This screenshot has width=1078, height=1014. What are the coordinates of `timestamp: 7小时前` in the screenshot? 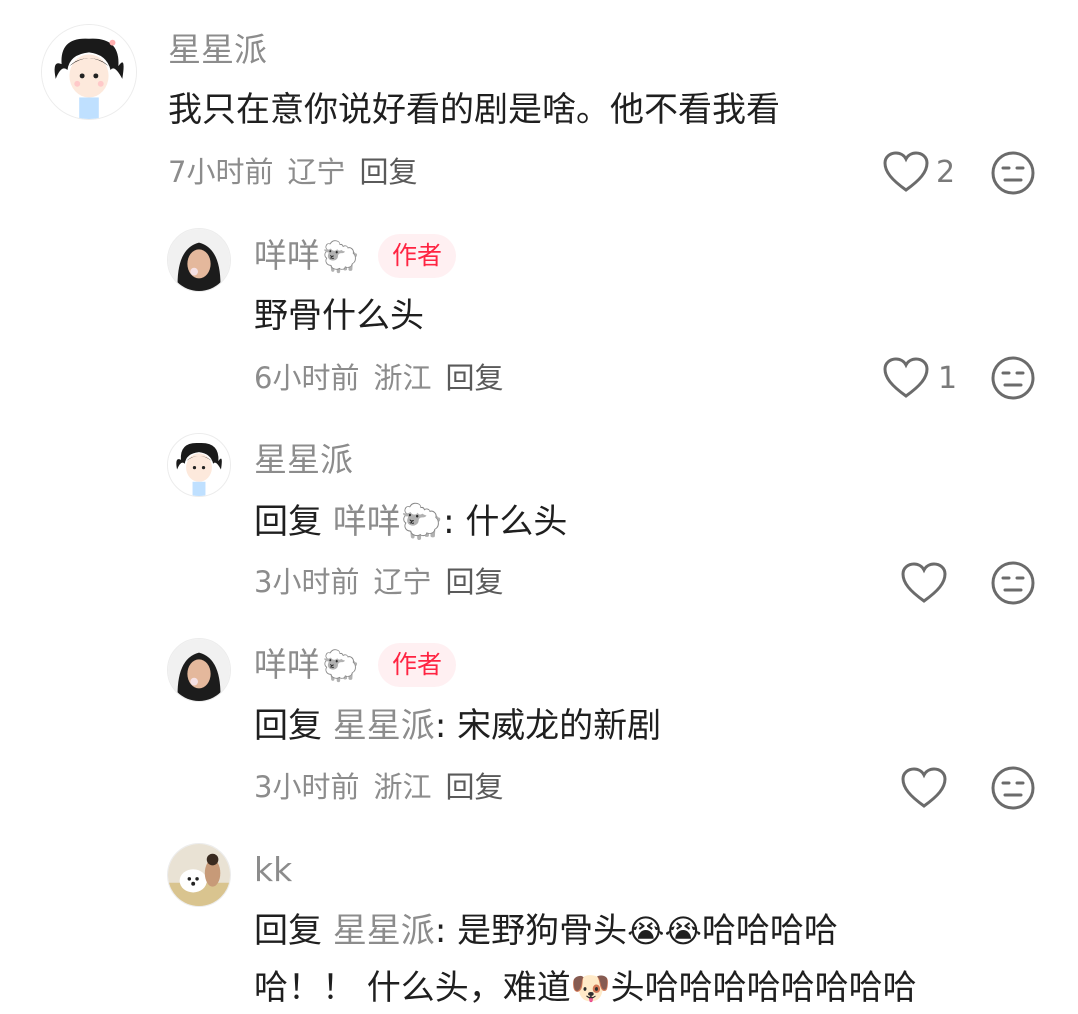 It's located at (221, 172).